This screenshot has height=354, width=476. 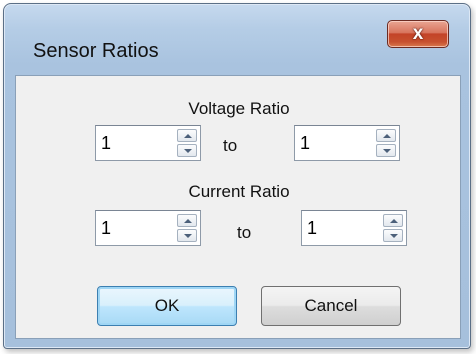 What do you see at coordinates (239, 191) in the screenshot?
I see `current-ratio-label: Current Ratio` at bounding box center [239, 191].